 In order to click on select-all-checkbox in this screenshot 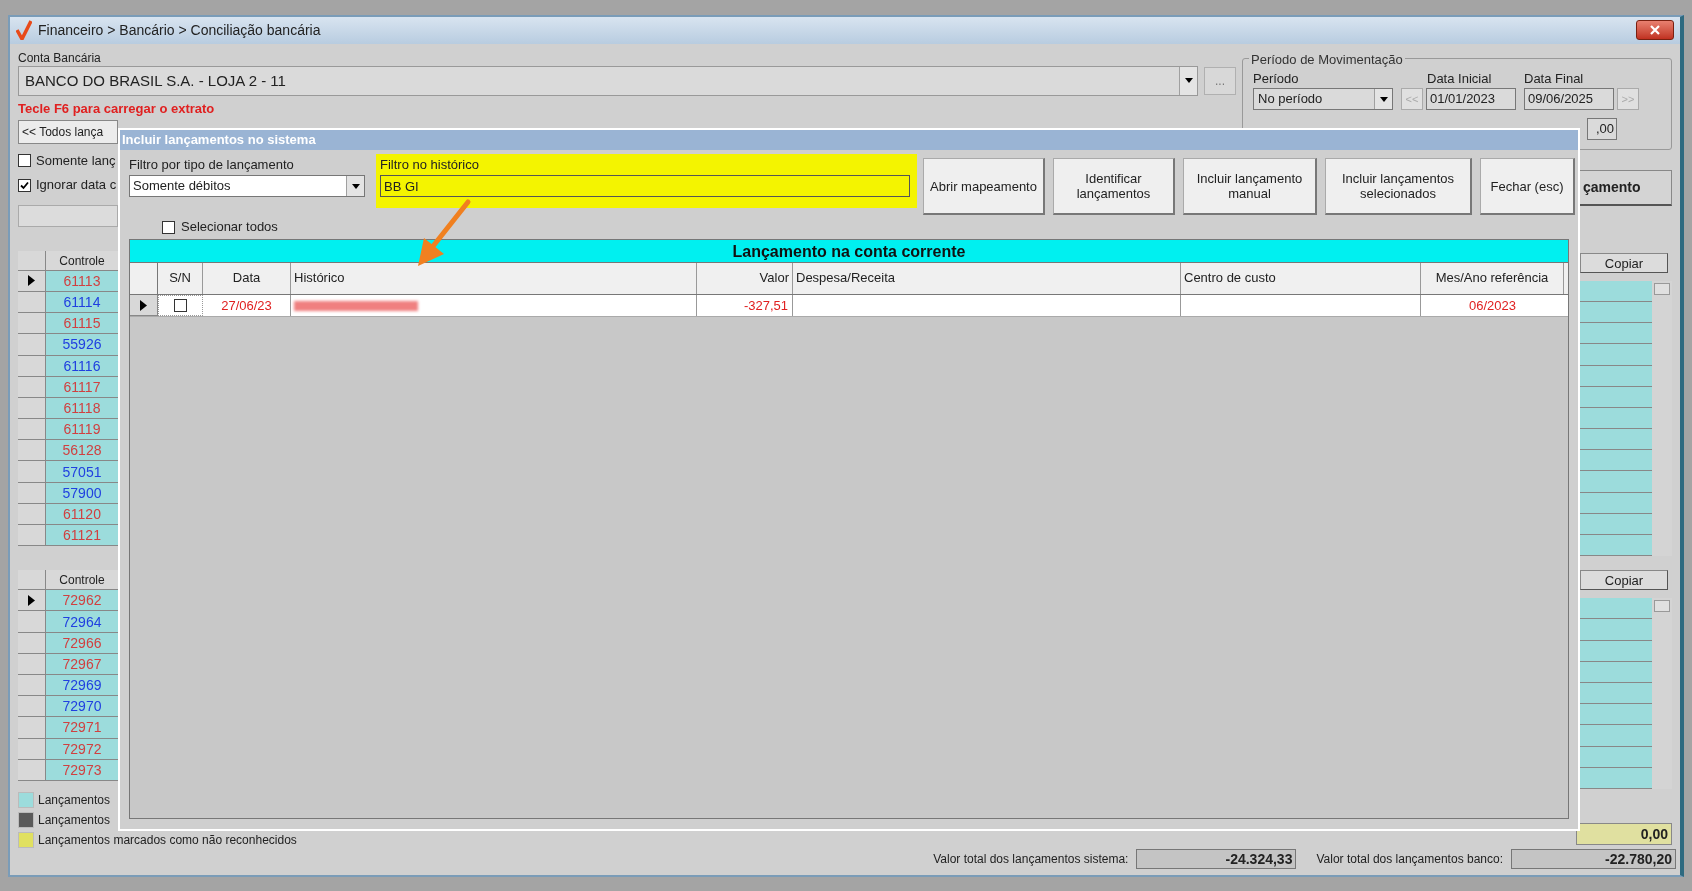, I will do `click(168, 227)`.